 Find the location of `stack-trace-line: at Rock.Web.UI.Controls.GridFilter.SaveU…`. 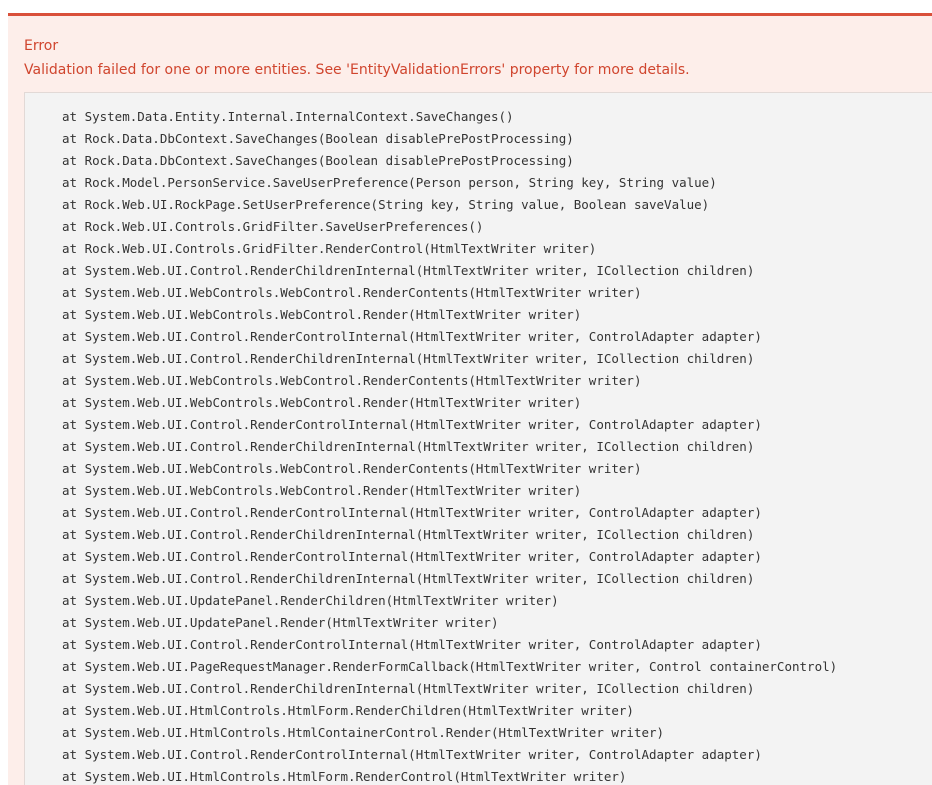

stack-trace-line: at Rock.Web.UI.Controls.GridFilter.SaveU… is located at coordinates (273, 226).